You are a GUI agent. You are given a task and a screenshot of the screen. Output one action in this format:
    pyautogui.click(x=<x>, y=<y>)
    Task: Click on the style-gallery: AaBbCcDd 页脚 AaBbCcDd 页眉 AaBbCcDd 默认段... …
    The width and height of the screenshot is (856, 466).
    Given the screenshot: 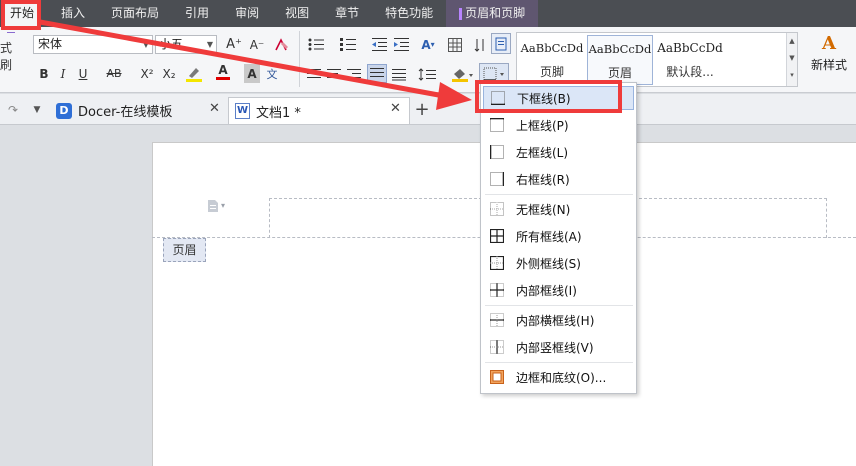 What is the action you would take?
    pyautogui.click(x=657, y=59)
    